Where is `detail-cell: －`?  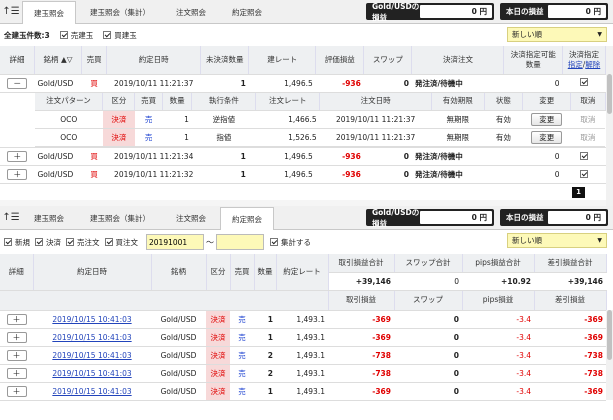 detail-cell: － is located at coordinates (17, 83).